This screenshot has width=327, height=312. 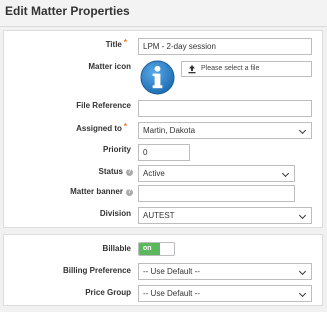 What do you see at coordinates (116, 43) in the screenshot?
I see `title-label: Title *` at bounding box center [116, 43].